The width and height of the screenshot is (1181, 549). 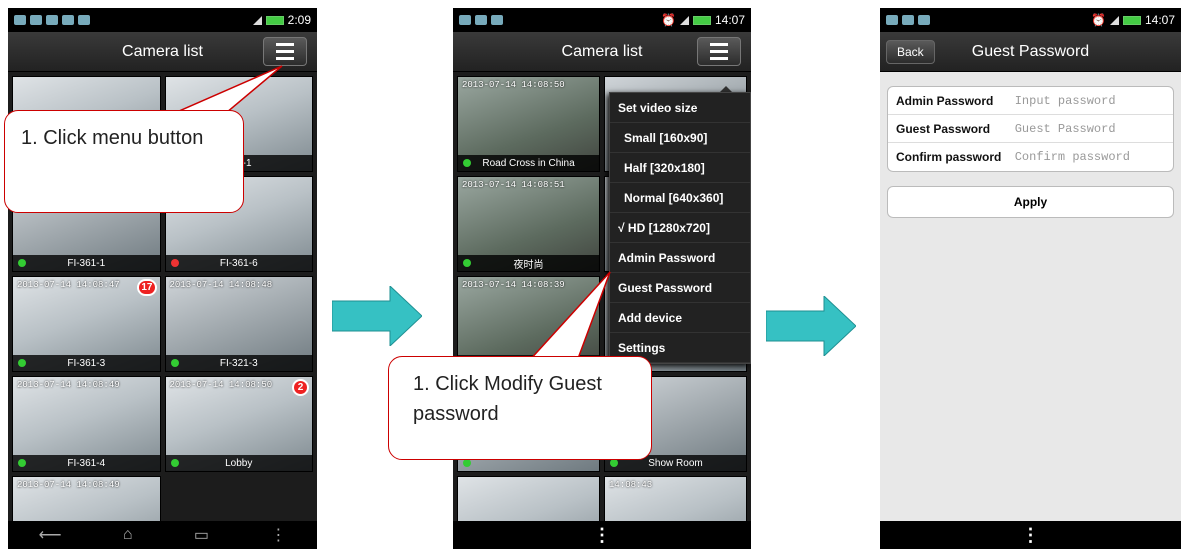 What do you see at coordinates (568, 318) in the screenshot?
I see `callout-pointer` at bounding box center [568, 318].